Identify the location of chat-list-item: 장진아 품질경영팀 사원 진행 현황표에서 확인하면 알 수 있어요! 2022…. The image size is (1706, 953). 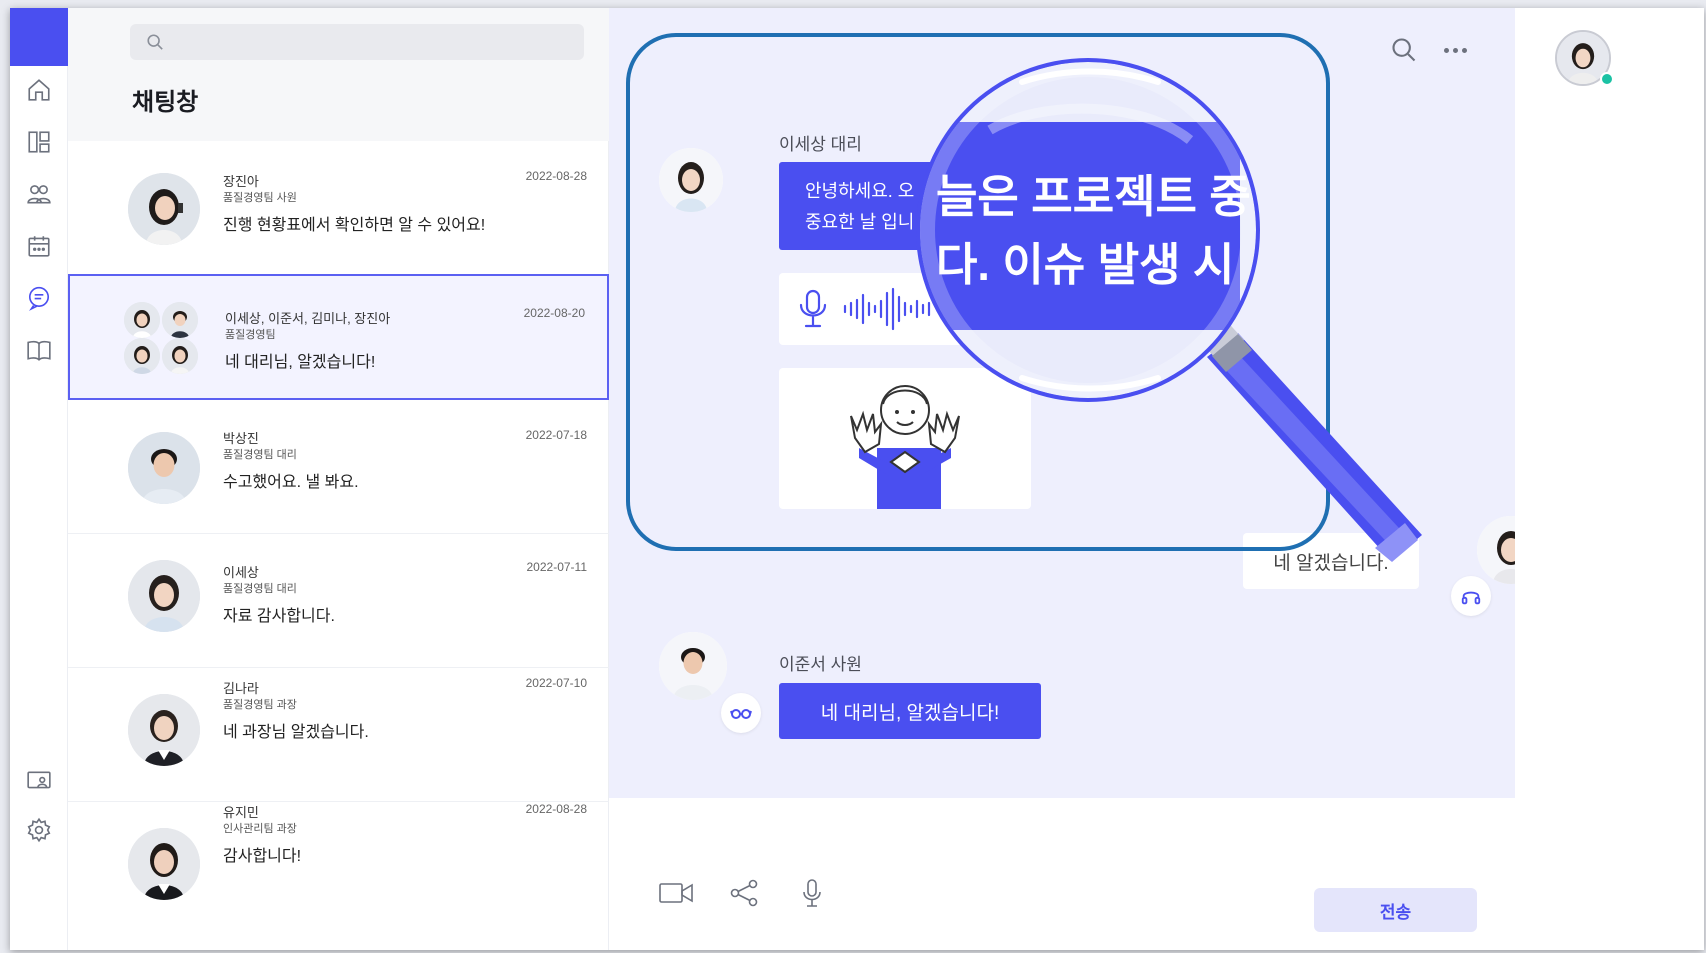
(338, 208).